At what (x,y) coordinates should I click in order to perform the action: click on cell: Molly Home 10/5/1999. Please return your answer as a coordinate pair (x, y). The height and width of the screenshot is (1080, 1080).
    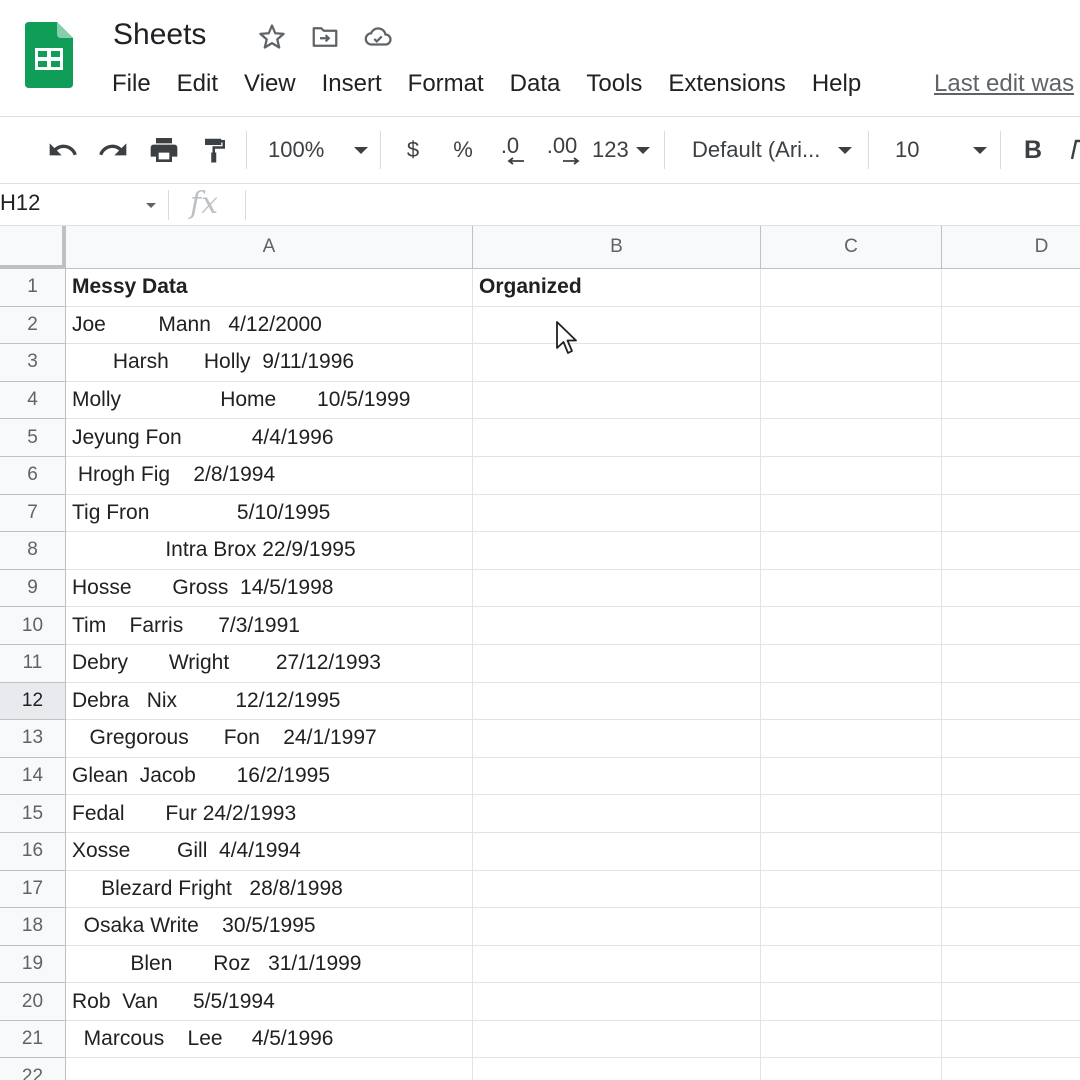
    Looking at the image, I should click on (269, 400).